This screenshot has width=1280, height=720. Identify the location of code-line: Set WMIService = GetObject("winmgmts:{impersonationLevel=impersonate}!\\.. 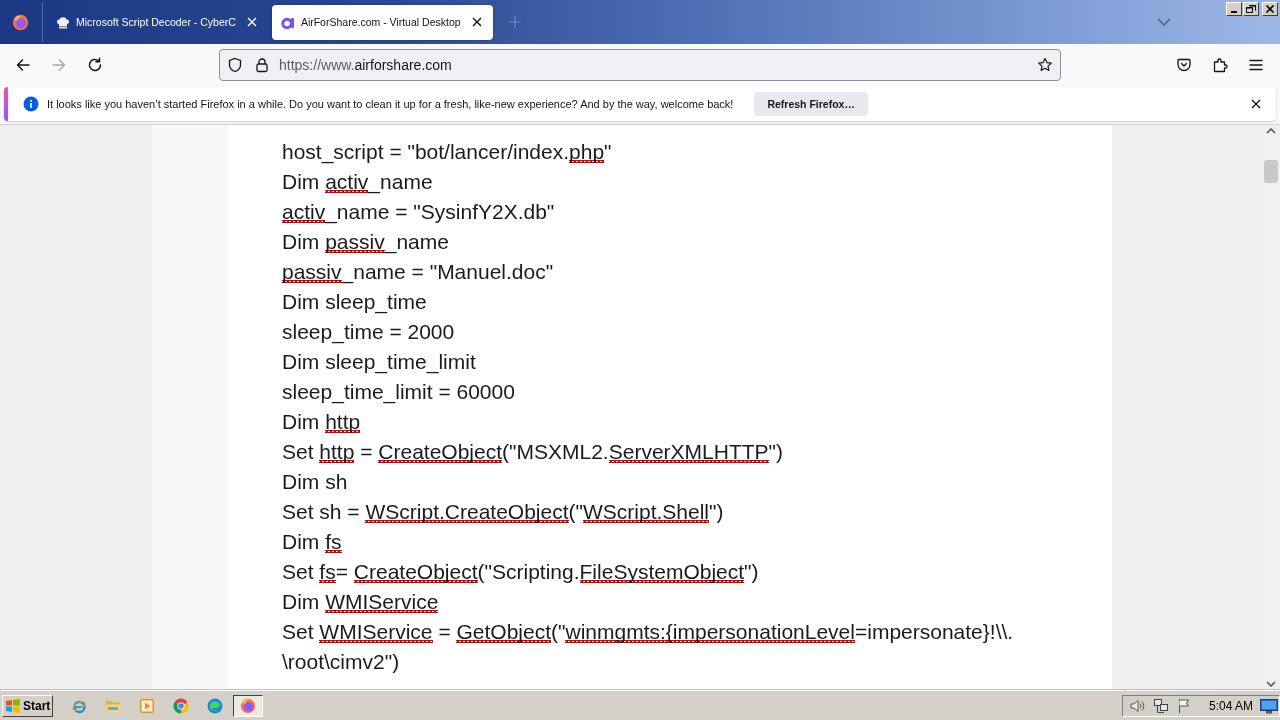
(648, 632).